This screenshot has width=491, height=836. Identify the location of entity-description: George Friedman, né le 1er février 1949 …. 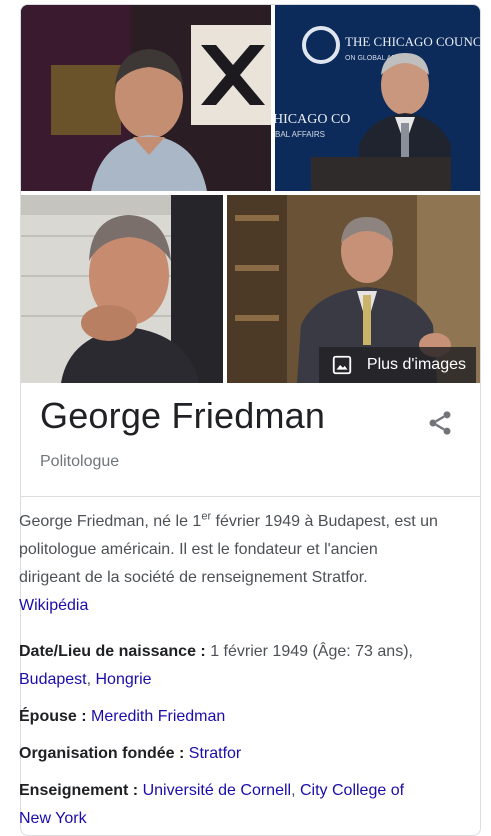
(229, 564).